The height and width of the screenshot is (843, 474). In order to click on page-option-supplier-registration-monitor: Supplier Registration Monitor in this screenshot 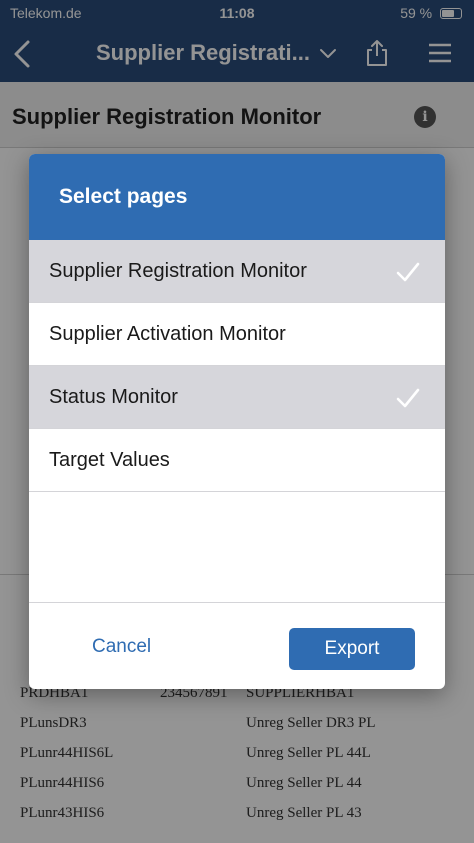, I will do `click(237, 271)`.